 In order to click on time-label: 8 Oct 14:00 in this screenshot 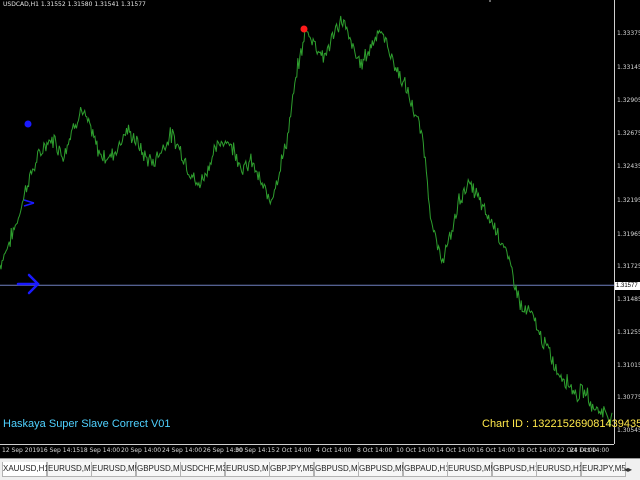, I will do `click(375, 450)`.